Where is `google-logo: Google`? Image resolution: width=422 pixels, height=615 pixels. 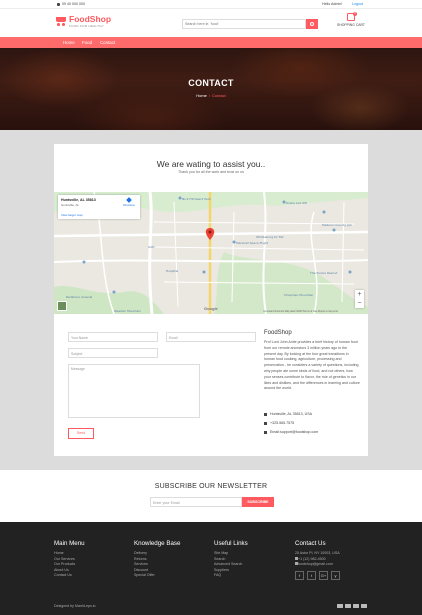 google-logo: Google is located at coordinates (211, 308).